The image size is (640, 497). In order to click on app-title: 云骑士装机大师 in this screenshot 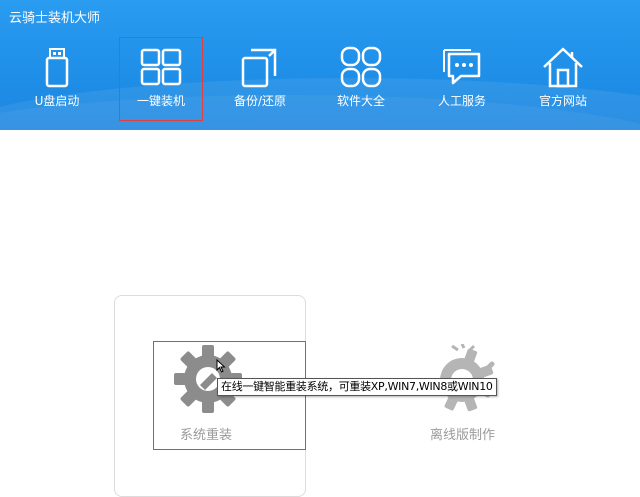, I will do `click(55, 18)`.